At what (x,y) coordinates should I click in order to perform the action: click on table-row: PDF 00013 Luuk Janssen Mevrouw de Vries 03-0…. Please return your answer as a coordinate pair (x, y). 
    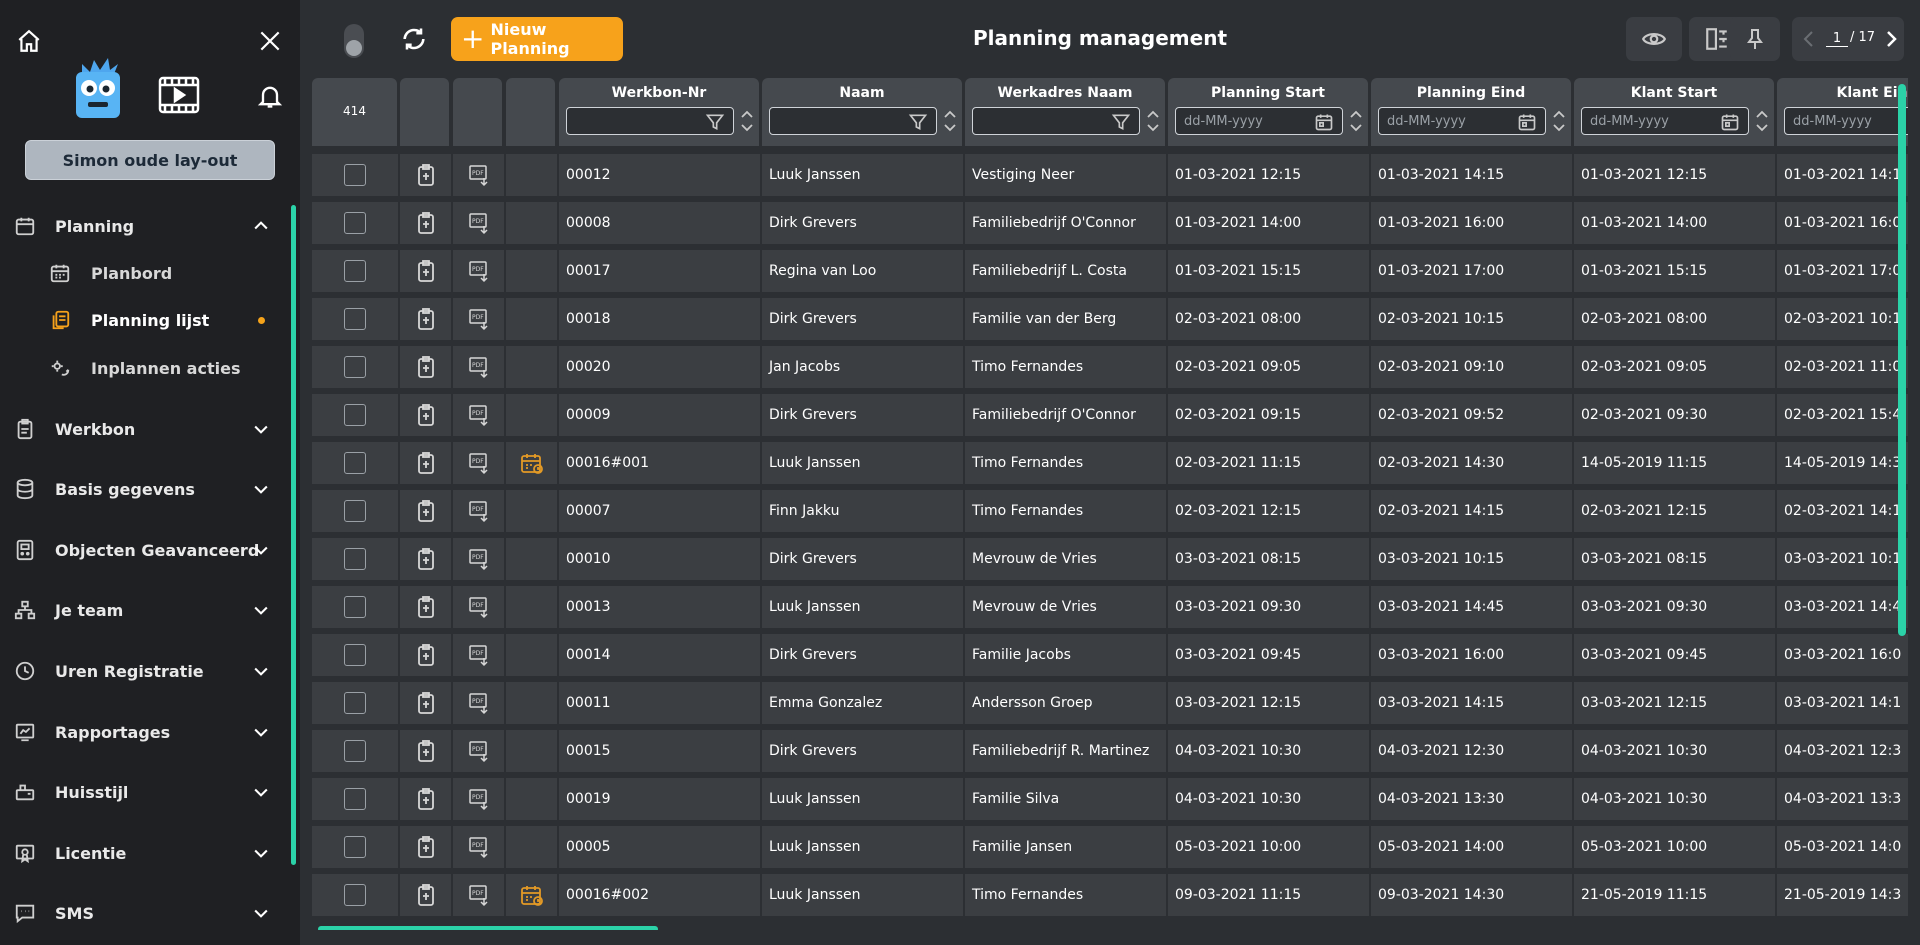
    Looking at the image, I should click on (1110, 607).